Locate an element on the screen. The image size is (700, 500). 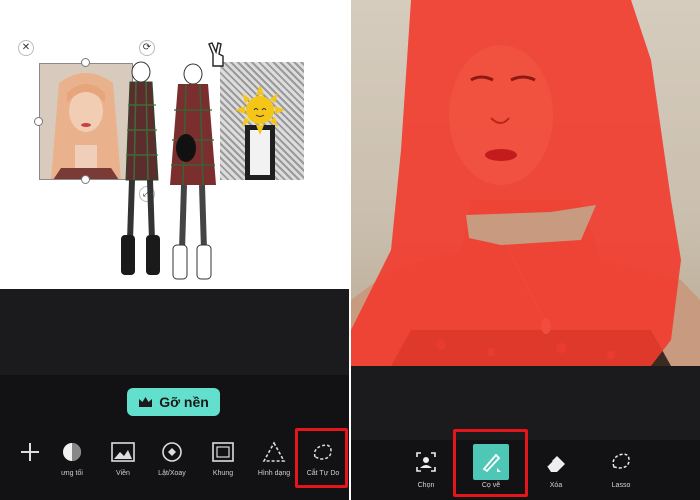
shape-tool: Hình dạng is located at coordinates (274, 462).